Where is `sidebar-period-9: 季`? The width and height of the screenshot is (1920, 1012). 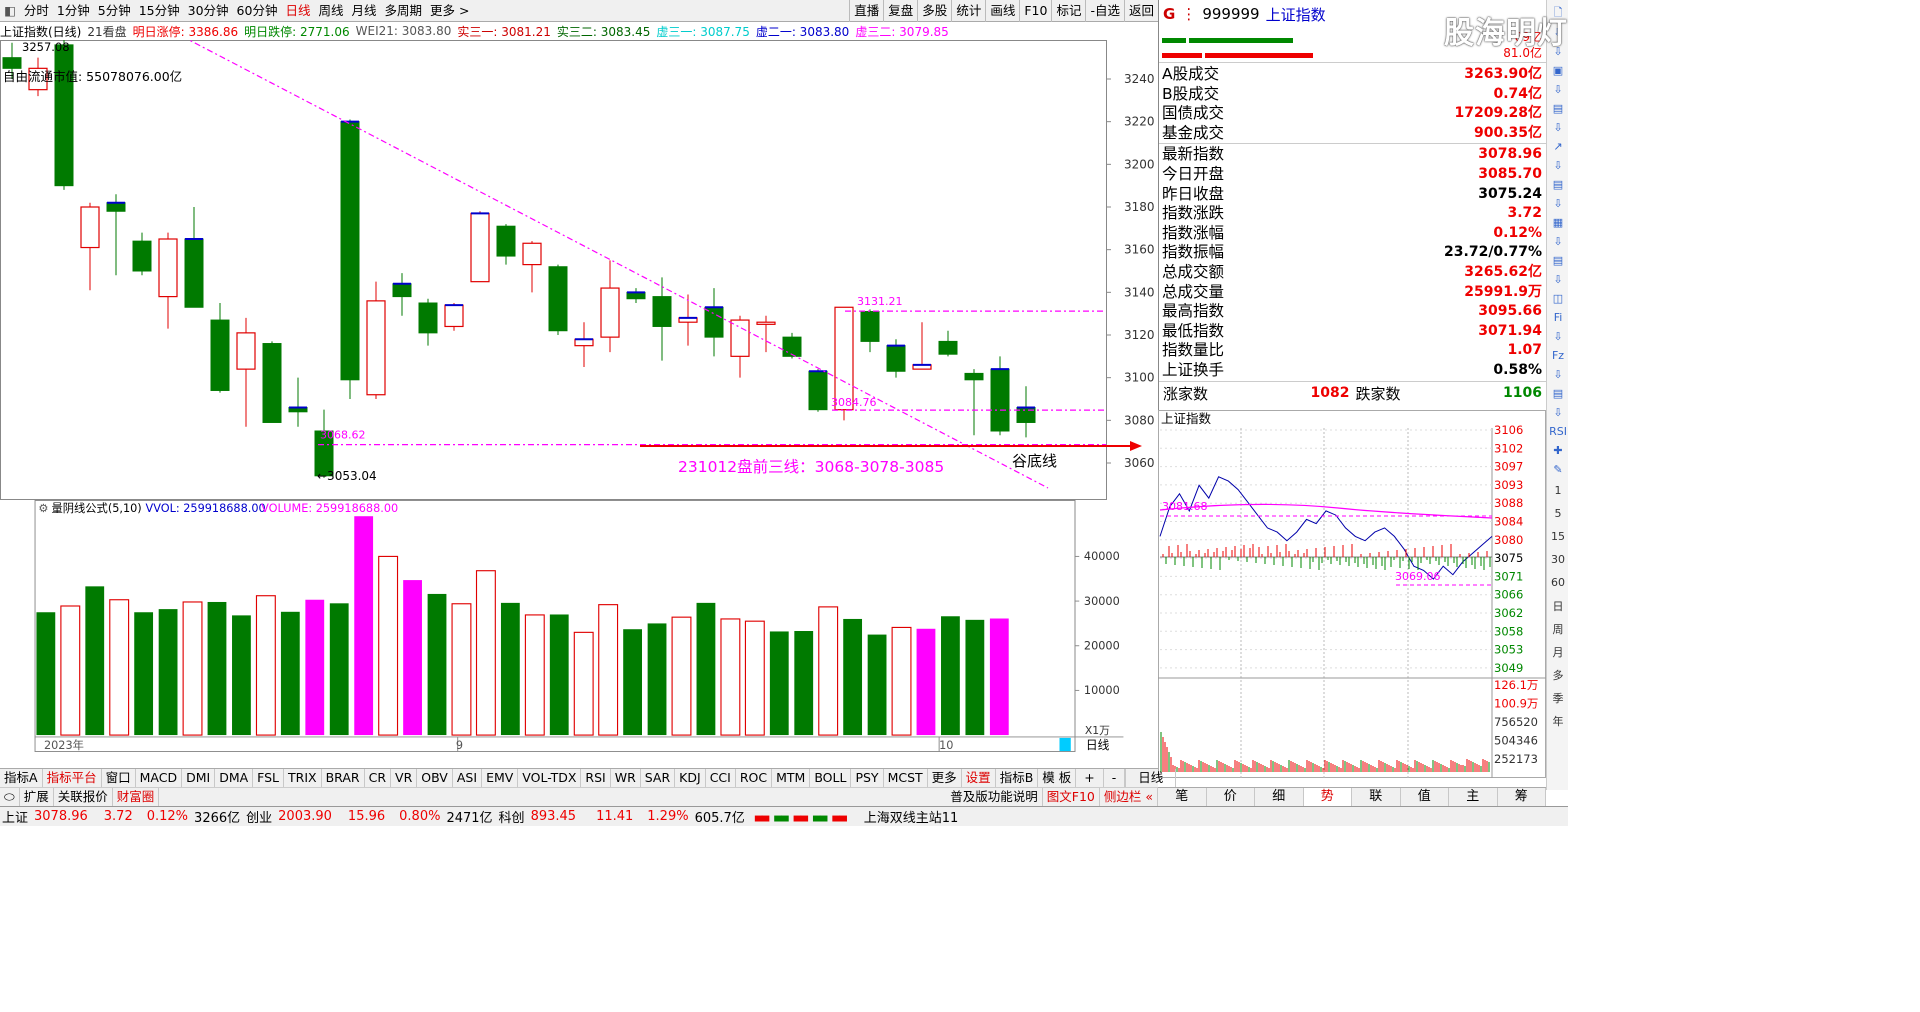
sidebar-period-9: 季 is located at coordinates (1558, 697).